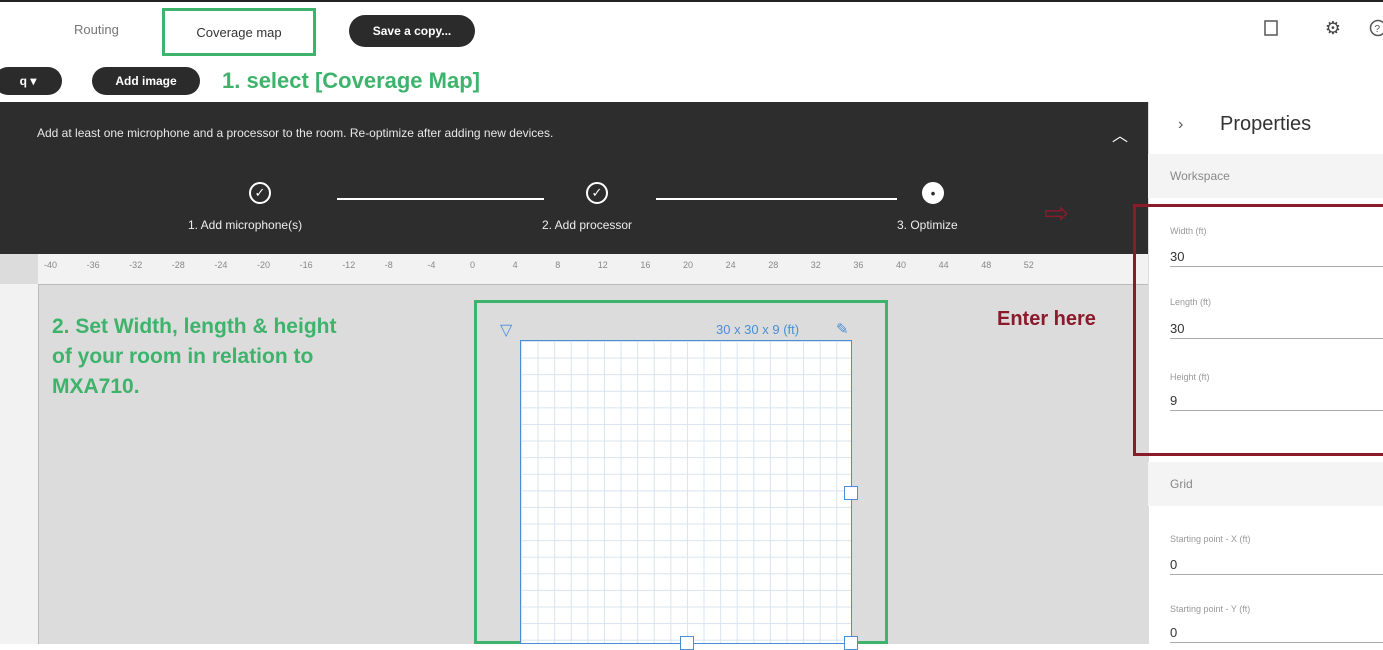 The height and width of the screenshot is (650, 1383). What do you see at coordinates (1046, 319) in the screenshot?
I see `annotation-enter-here: Enter here` at bounding box center [1046, 319].